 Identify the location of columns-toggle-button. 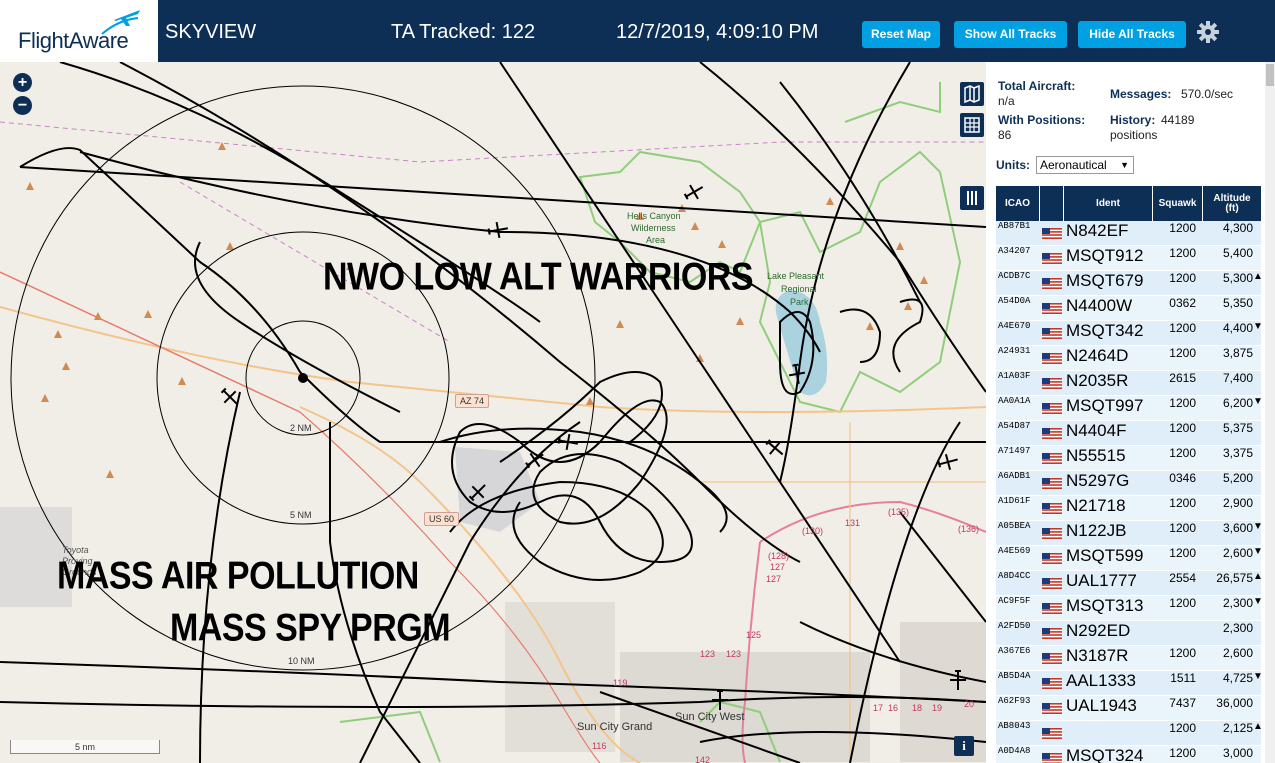
(972, 198).